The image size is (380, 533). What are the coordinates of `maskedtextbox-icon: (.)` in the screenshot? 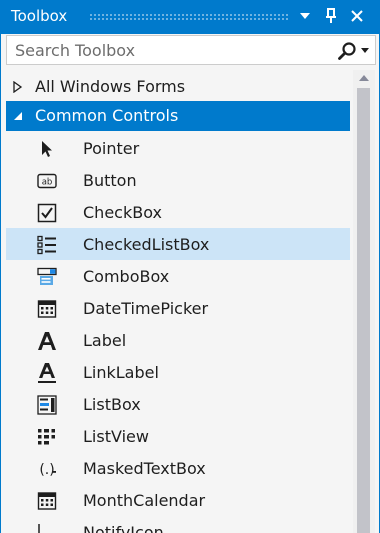 It's located at (47, 469).